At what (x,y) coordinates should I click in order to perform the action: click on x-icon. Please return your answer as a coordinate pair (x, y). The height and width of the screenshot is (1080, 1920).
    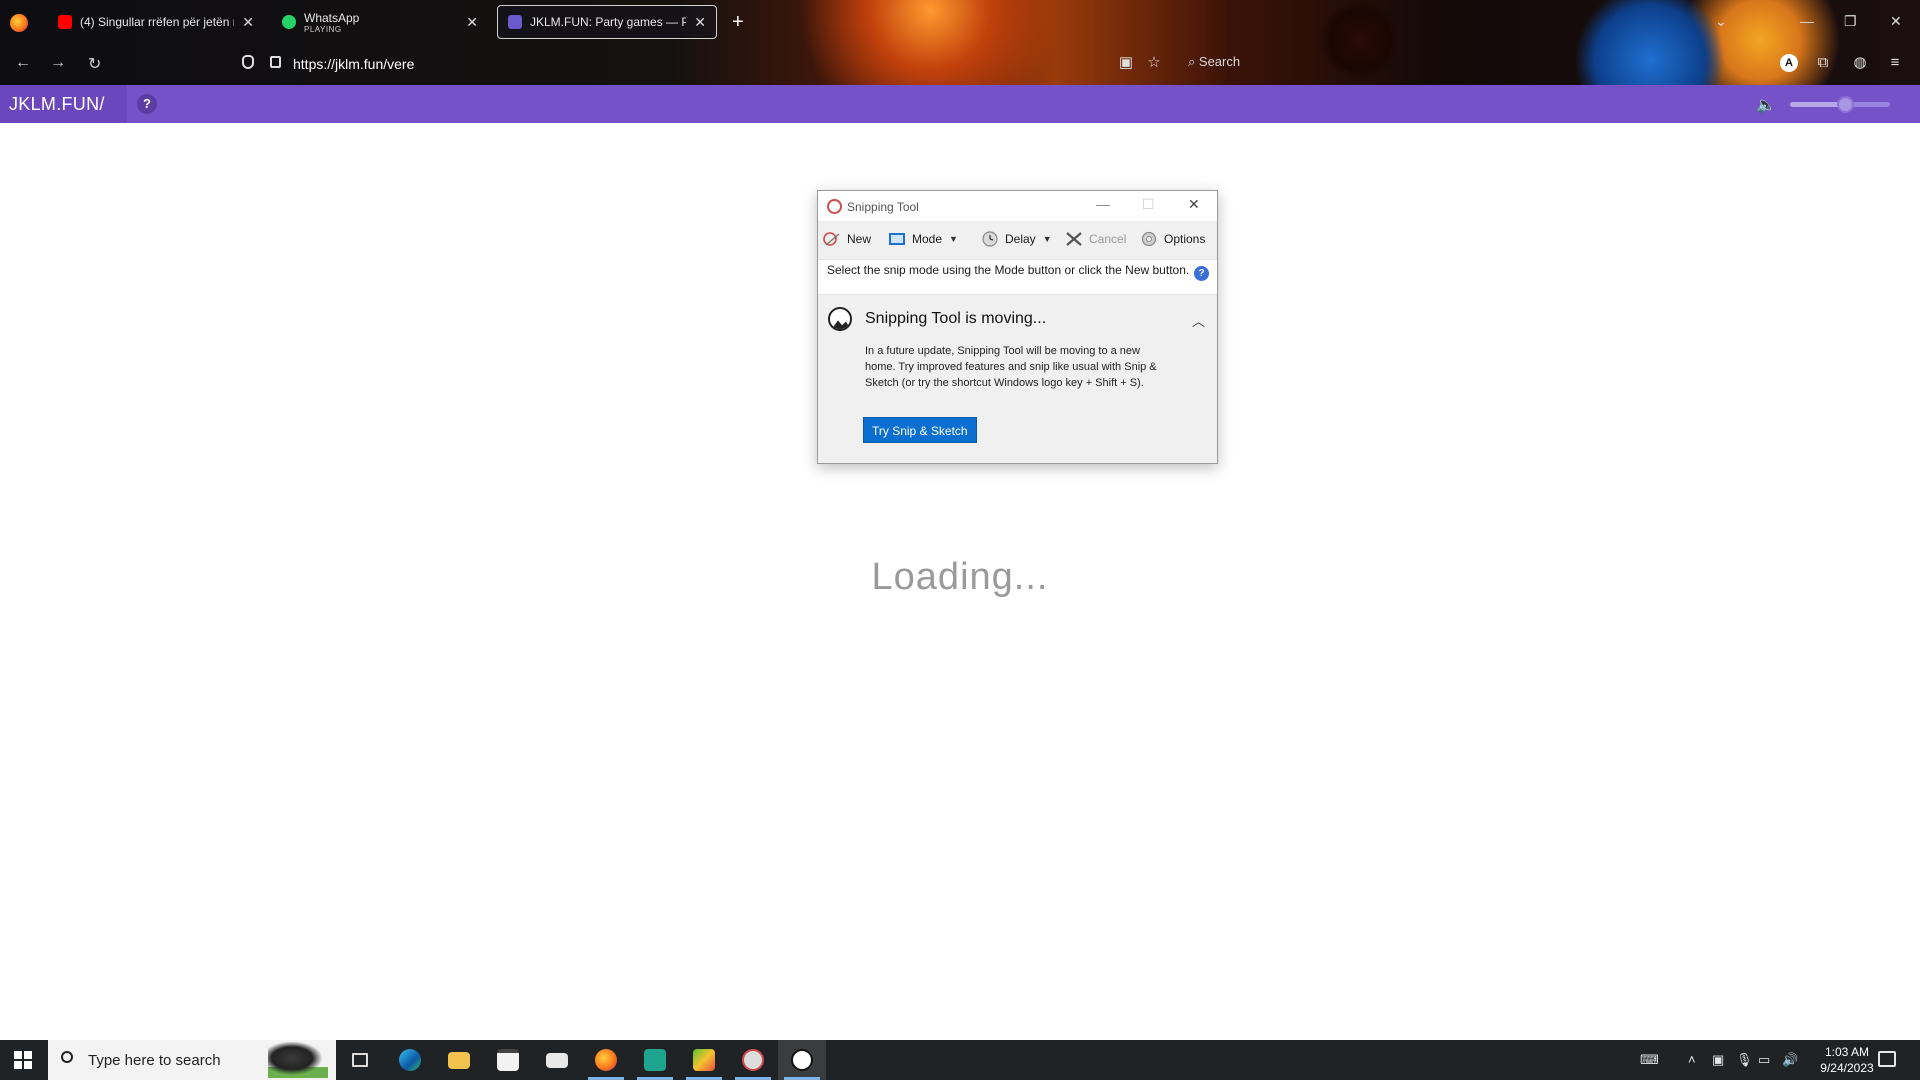
    Looking at the image, I should click on (1074, 239).